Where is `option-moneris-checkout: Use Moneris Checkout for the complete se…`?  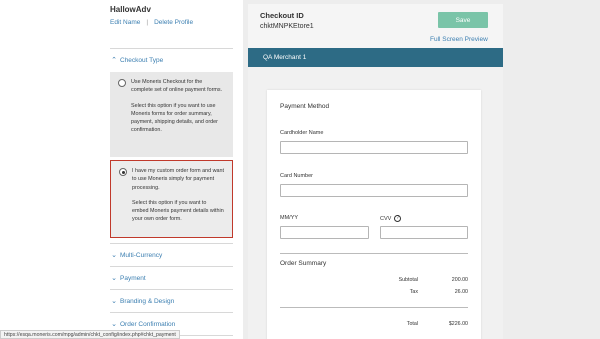 option-moneris-checkout: Use Moneris Checkout for the complete se… is located at coordinates (171, 114).